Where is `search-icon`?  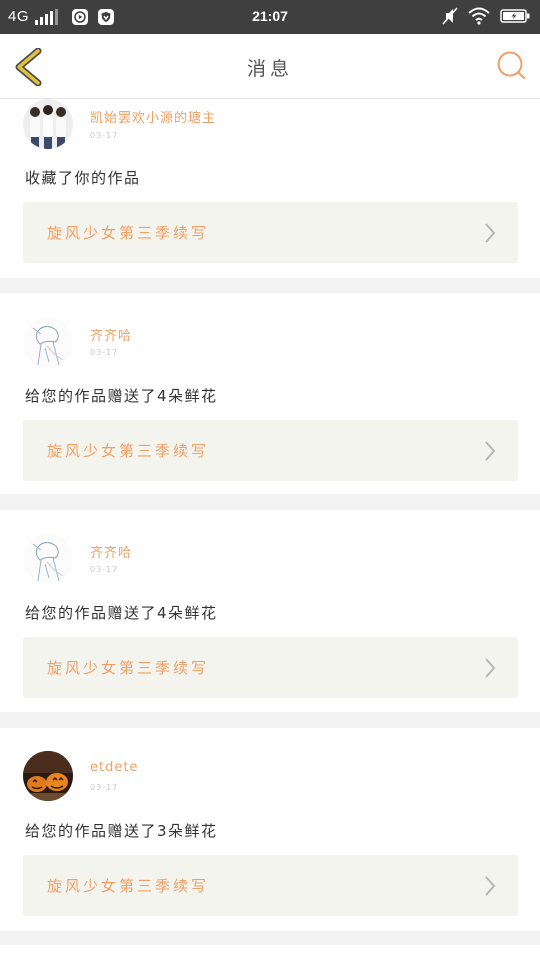 search-icon is located at coordinates (511, 65).